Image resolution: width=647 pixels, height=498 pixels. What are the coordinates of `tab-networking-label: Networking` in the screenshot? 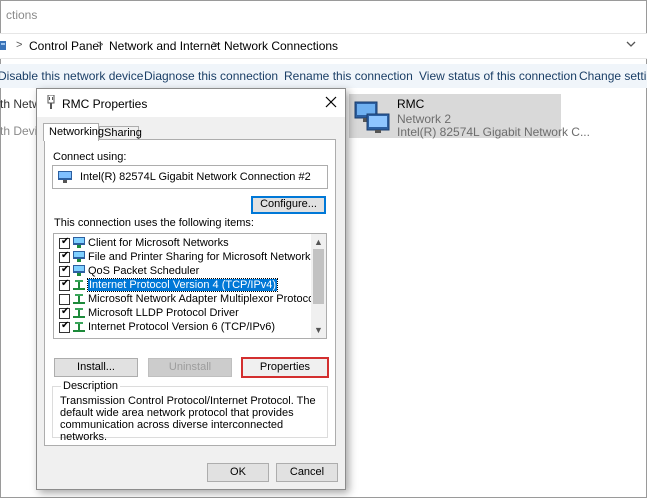 It's located at (77, 132).